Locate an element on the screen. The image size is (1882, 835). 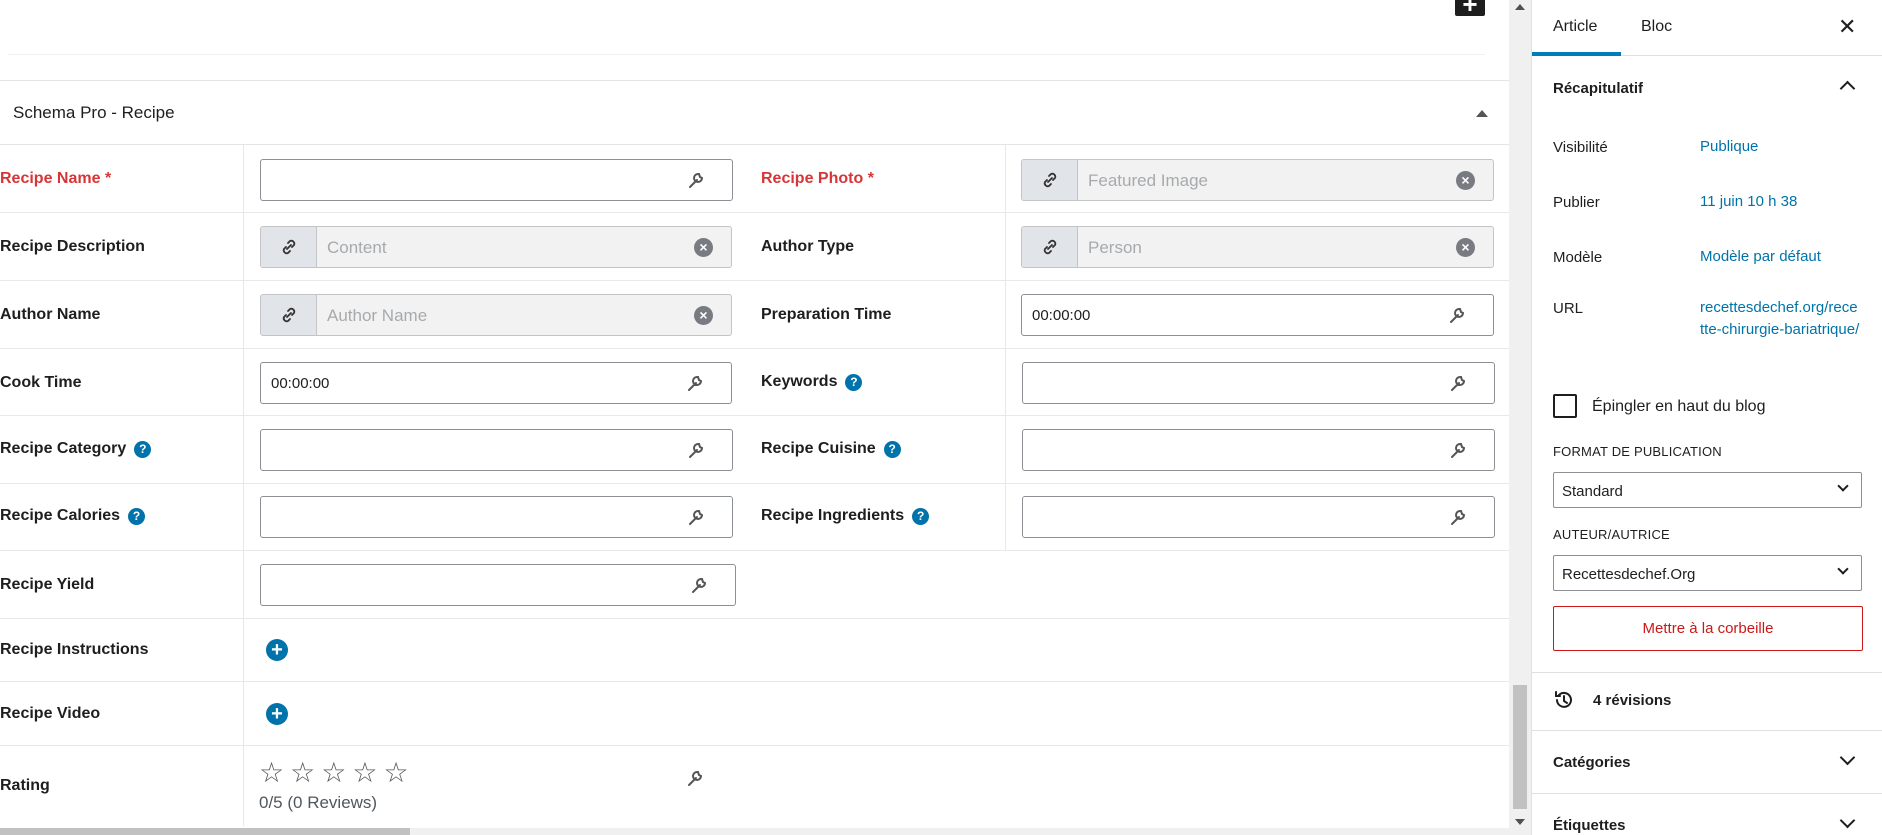
tags-title: Étiquettes is located at coordinates (1589, 825).